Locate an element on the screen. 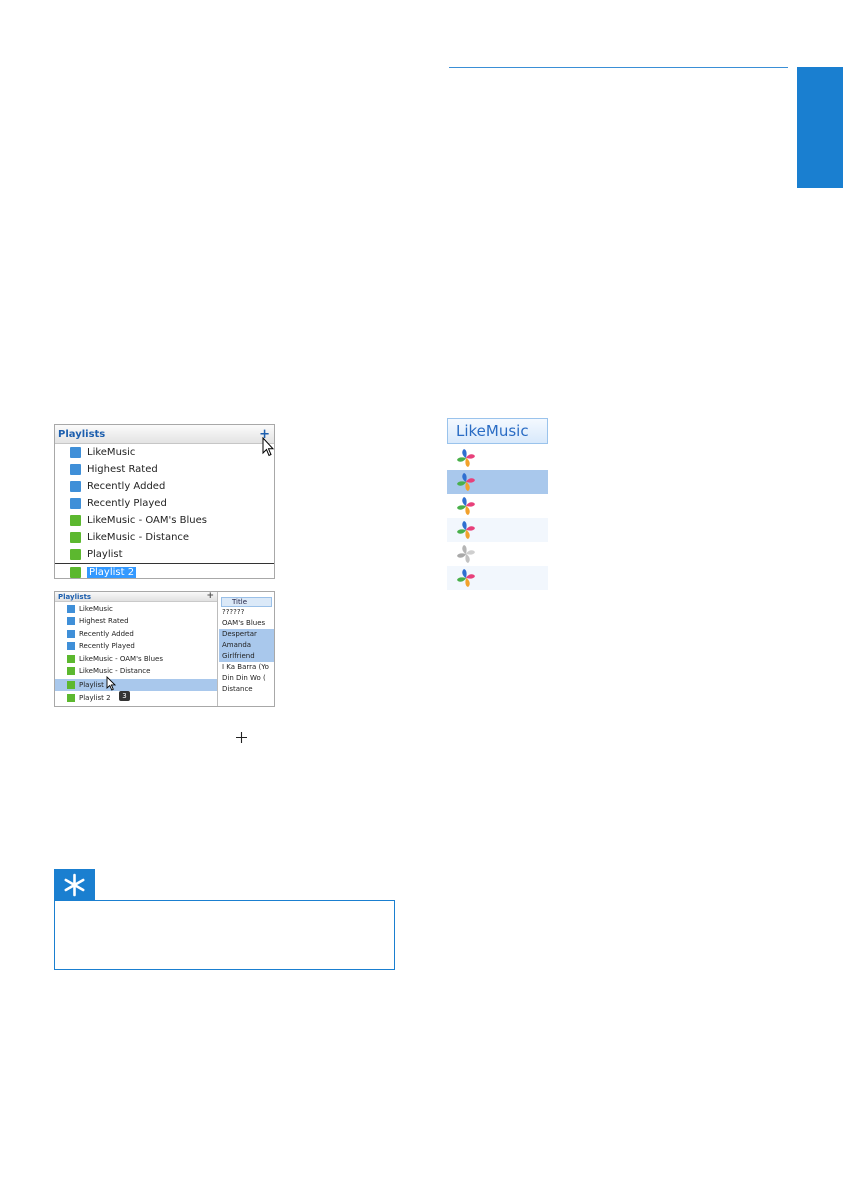 This screenshot has height=1192, width=843. table-row: Distance is located at coordinates (246, 689).